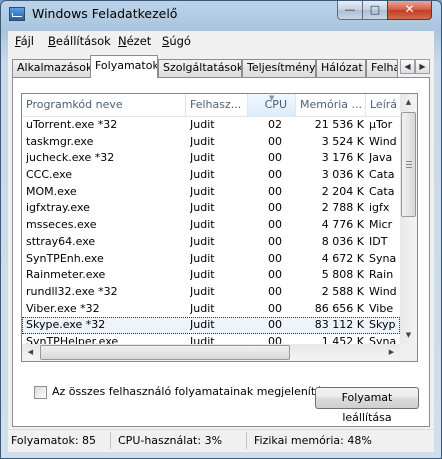 The width and height of the screenshot is (442, 459). I want to click on table-row: Rainmeter.exe Judit 00 5 808 K Rain, so click(211, 275).